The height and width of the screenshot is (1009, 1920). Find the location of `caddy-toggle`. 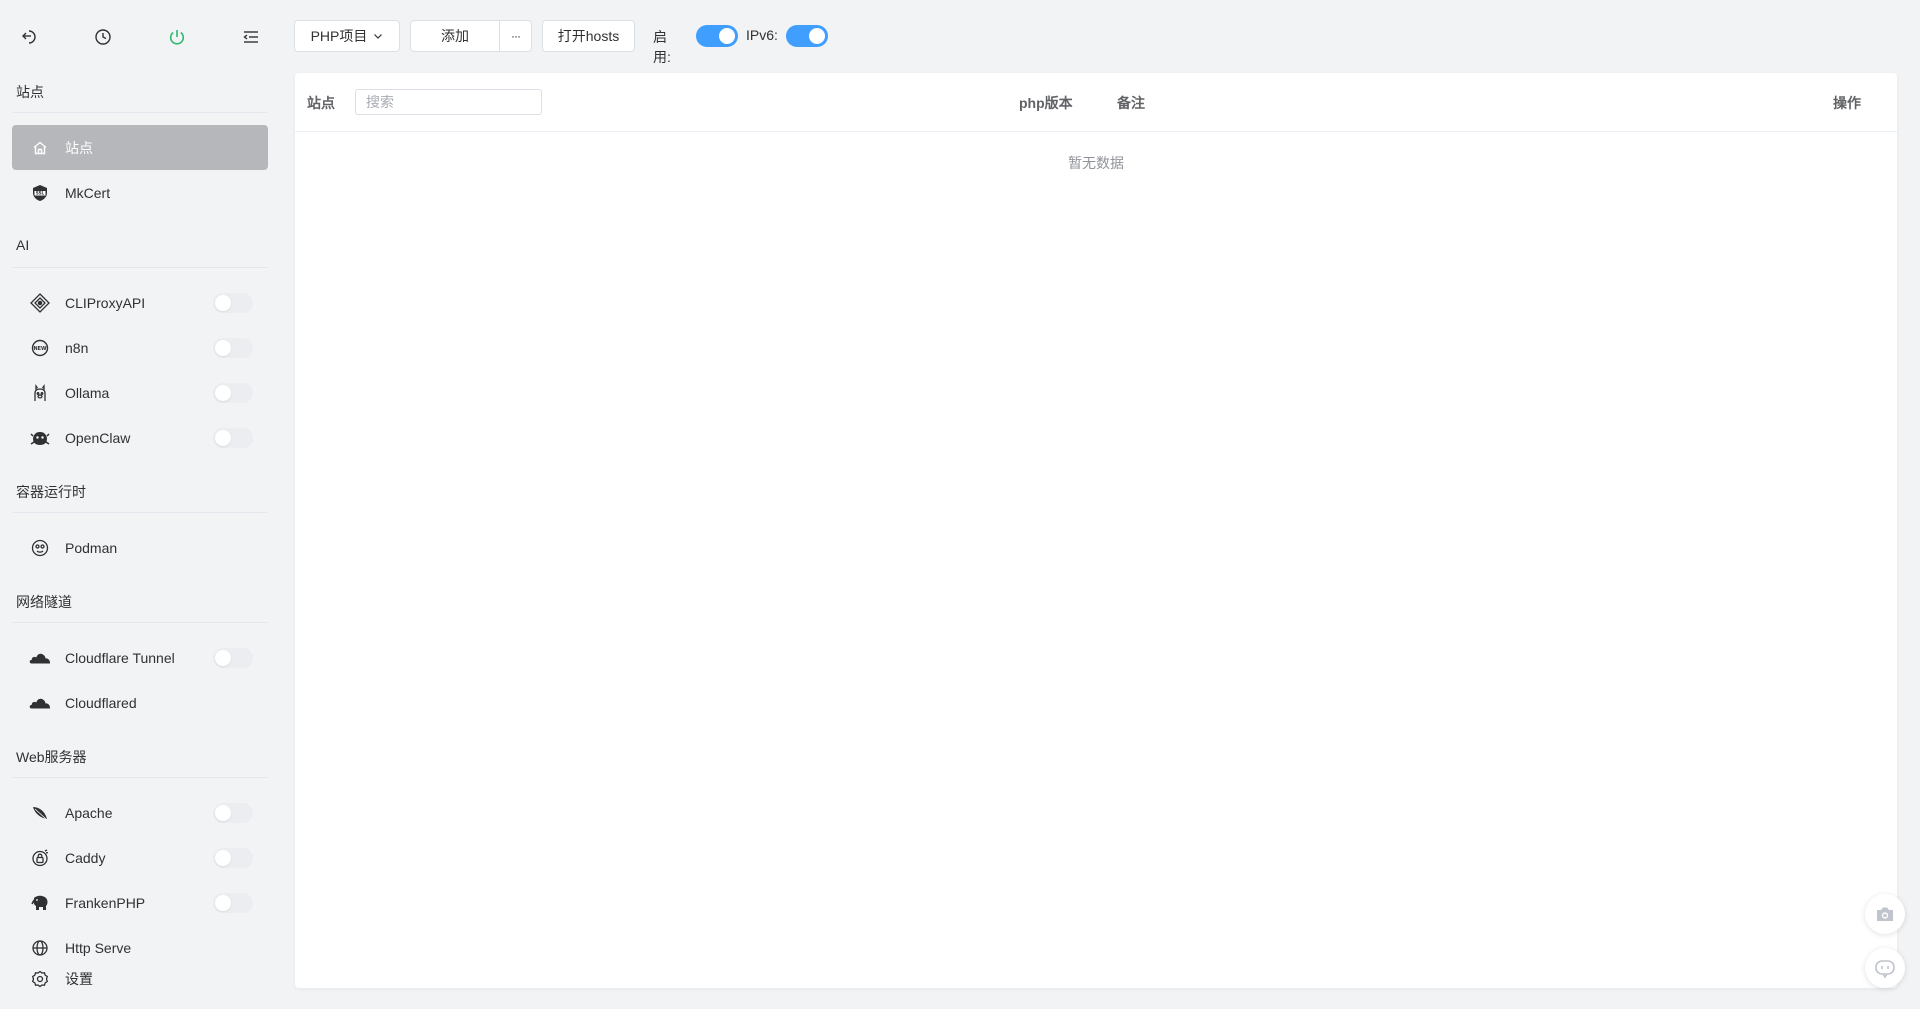

caddy-toggle is located at coordinates (233, 858).